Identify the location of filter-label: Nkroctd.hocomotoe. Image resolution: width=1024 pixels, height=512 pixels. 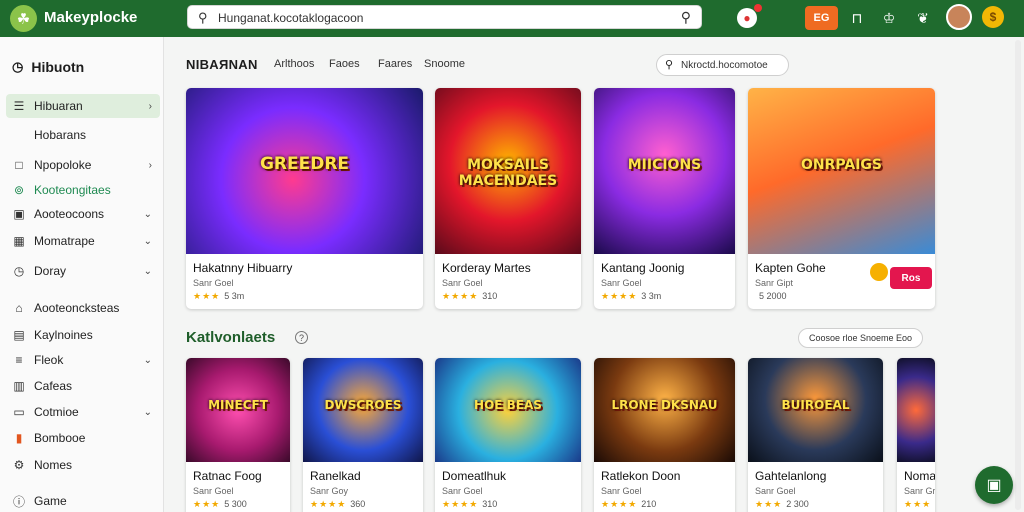
(724, 65).